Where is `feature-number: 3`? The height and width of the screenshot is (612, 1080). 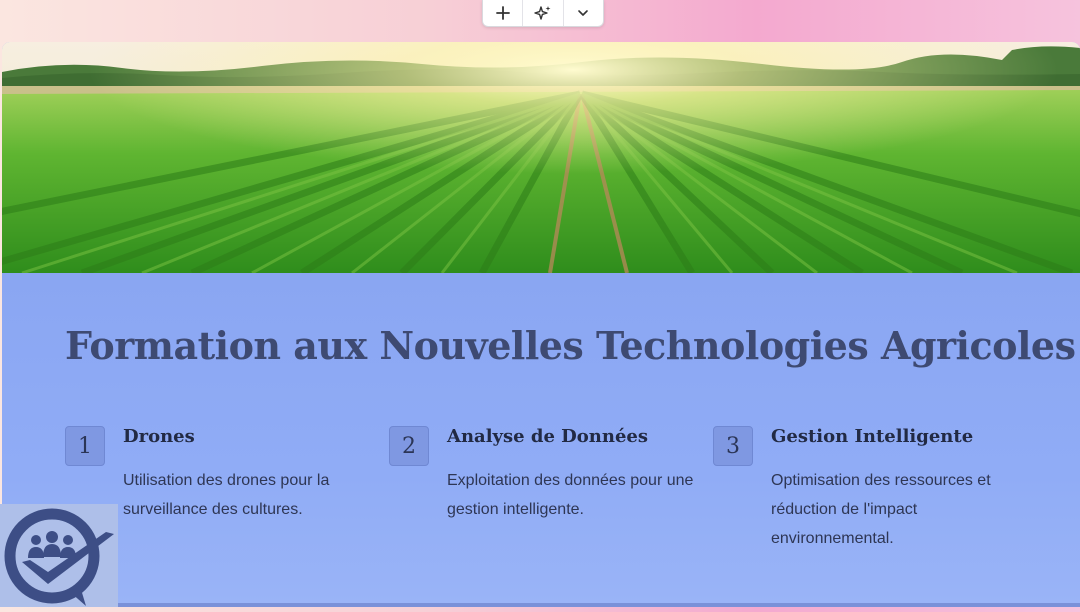 feature-number: 3 is located at coordinates (733, 446).